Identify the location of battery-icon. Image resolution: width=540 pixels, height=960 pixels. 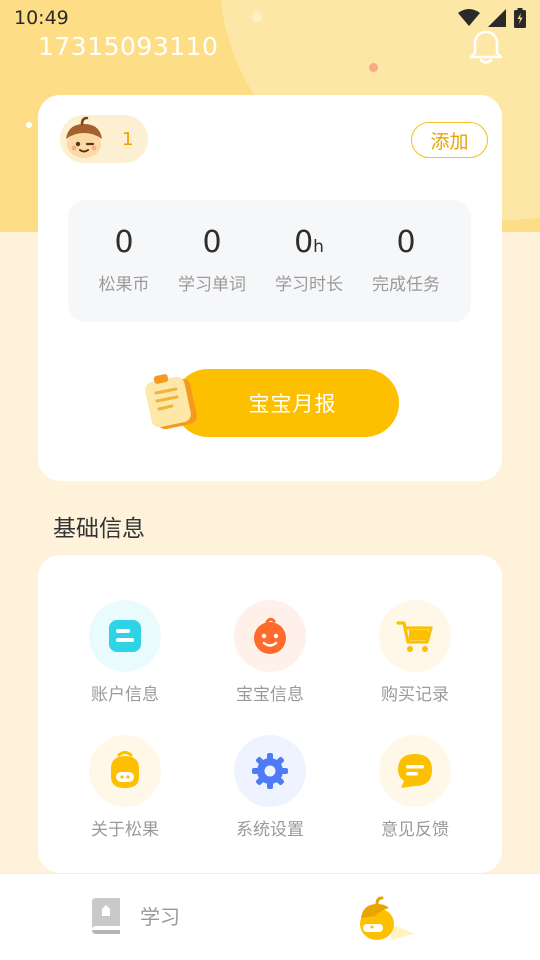
(520, 18).